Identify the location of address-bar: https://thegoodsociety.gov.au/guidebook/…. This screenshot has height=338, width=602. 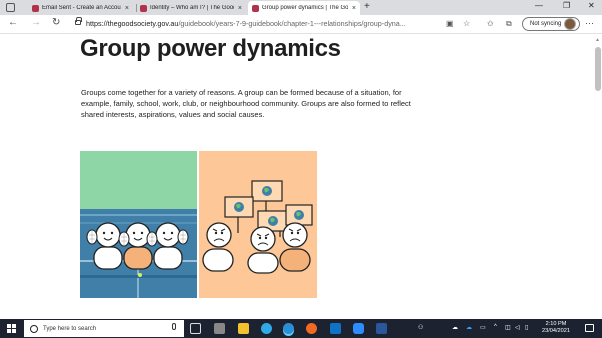
(259, 23).